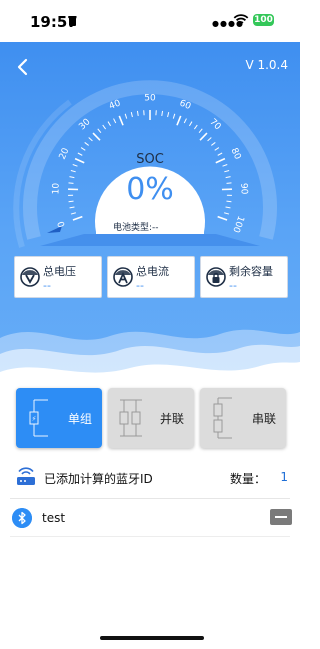 The width and height of the screenshot is (320, 649). Describe the element at coordinates (284, 477) in the screenshot. I see `device-count-value: 1` at that location.